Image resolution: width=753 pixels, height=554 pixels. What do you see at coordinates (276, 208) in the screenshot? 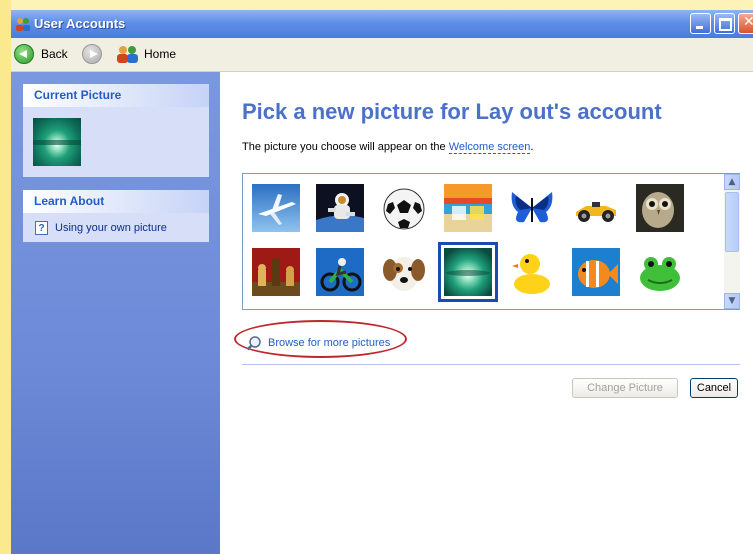
I see `picture-airplane` at bounding box center [276, 208].